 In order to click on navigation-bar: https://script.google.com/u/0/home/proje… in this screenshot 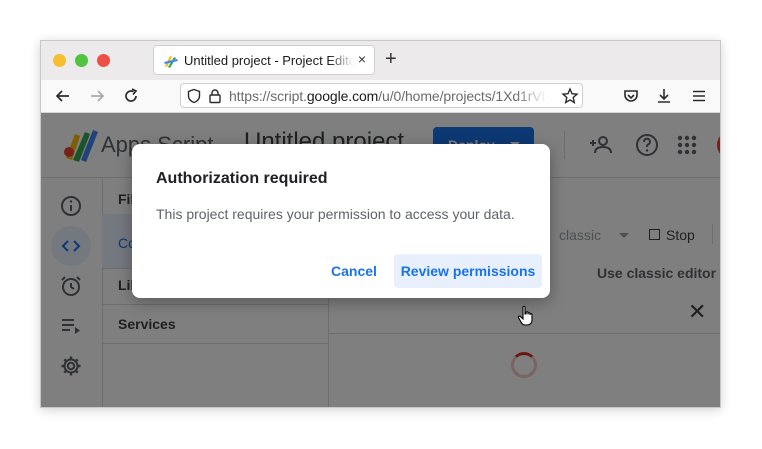, I will do `click(380, 96)`.